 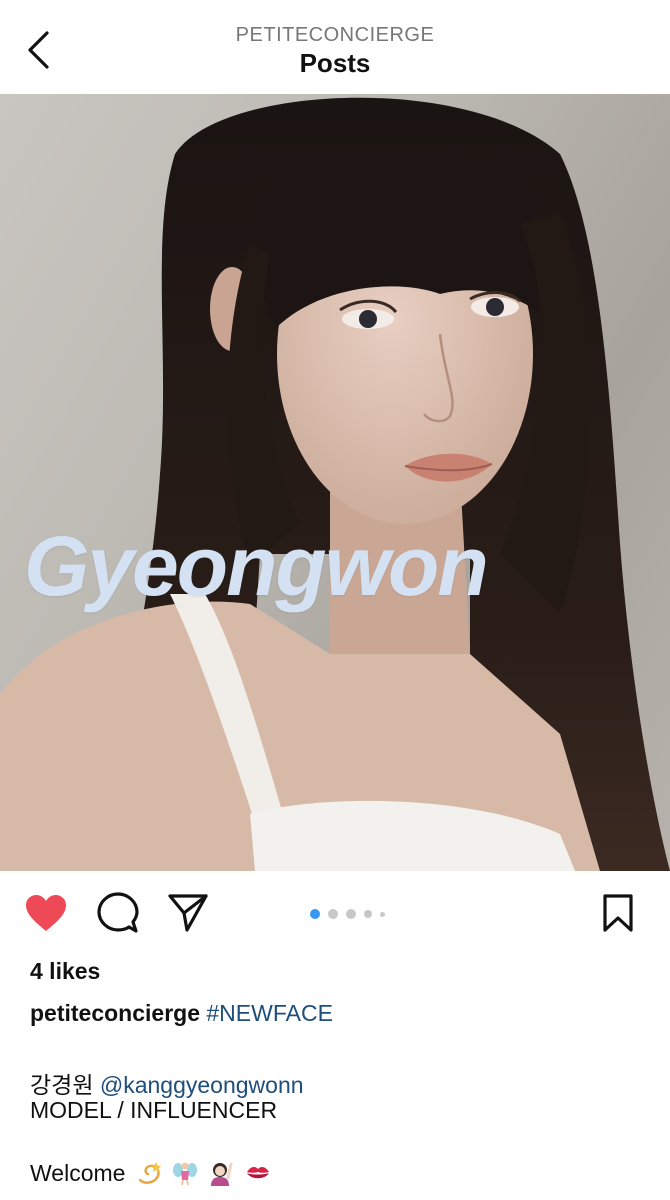 I want to click on dizzy-icon, so click(x=149, y=1173).